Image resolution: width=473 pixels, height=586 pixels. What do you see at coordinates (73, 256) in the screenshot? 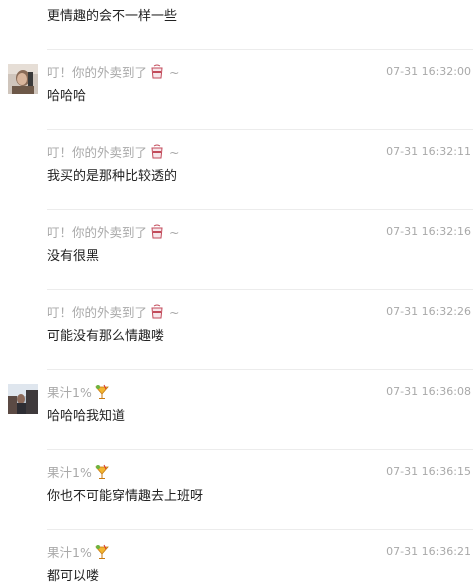
I see `message-text: 没有很黑` at bounding box center [73, 256].